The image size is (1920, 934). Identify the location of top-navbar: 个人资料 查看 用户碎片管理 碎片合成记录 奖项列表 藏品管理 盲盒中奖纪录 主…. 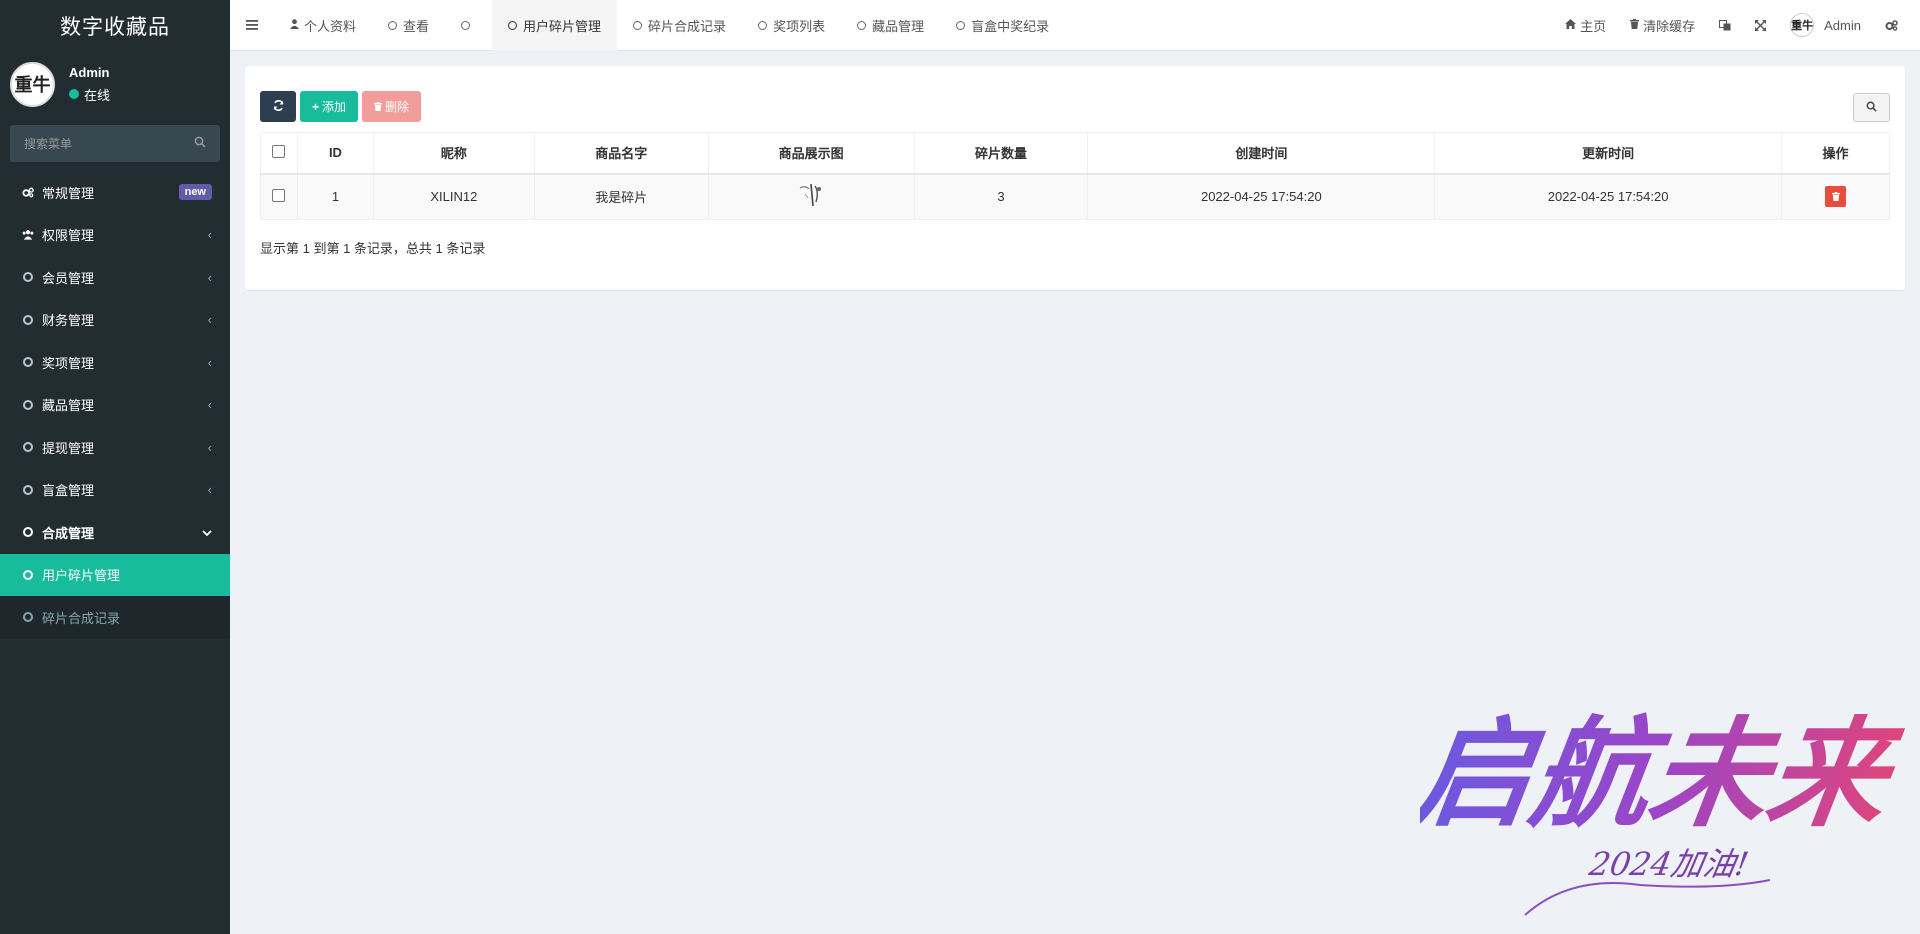
(1075, 25).